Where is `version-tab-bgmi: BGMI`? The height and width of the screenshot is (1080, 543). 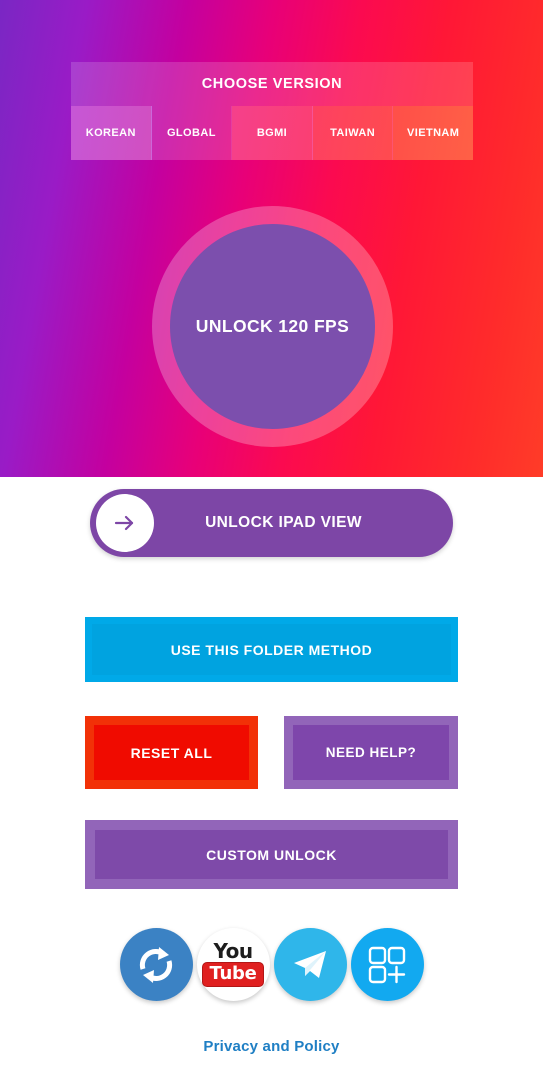 version-tab-bgmi: BGMI is located at coordinates (272, 133).